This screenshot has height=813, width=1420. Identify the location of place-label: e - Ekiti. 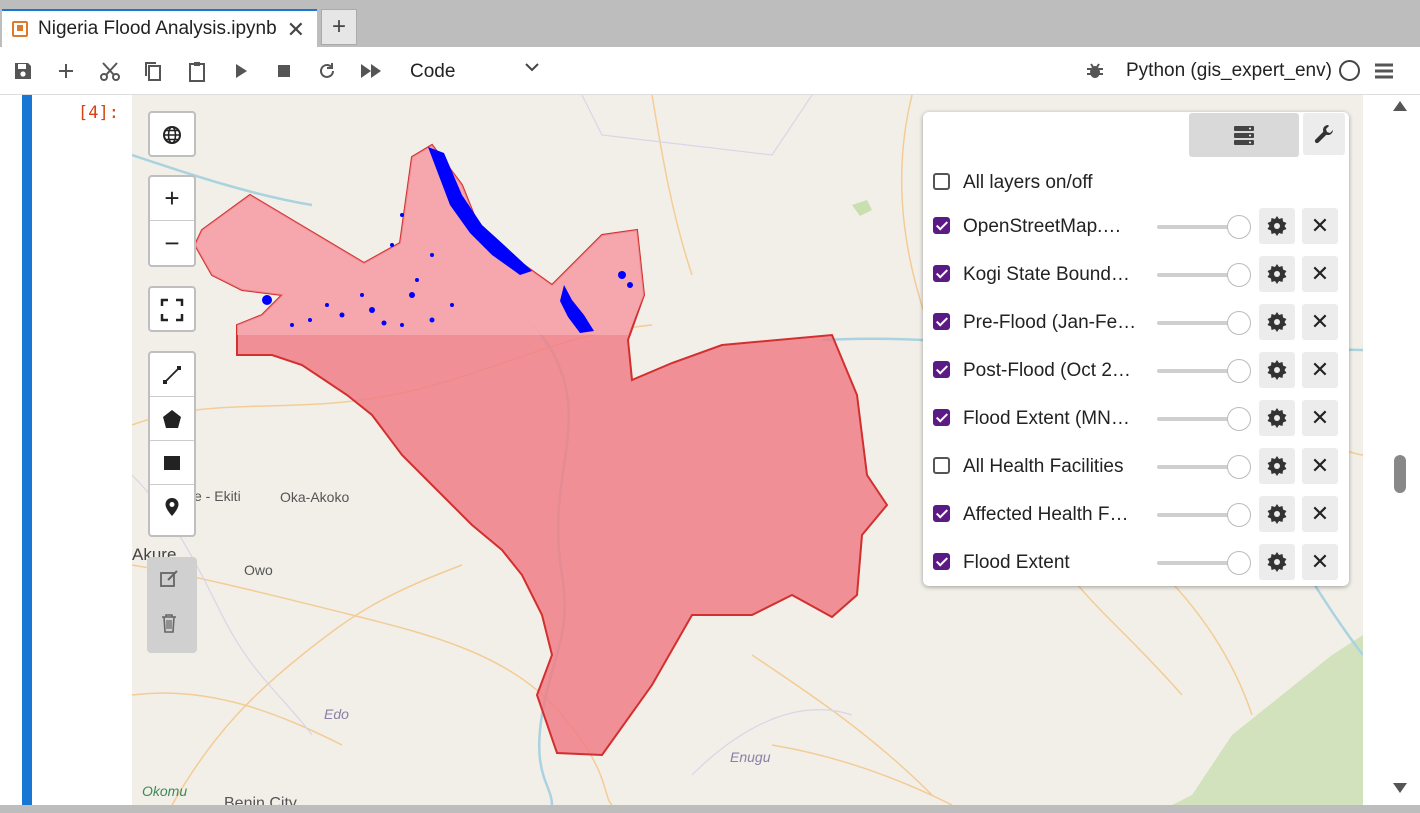
(217, 496).